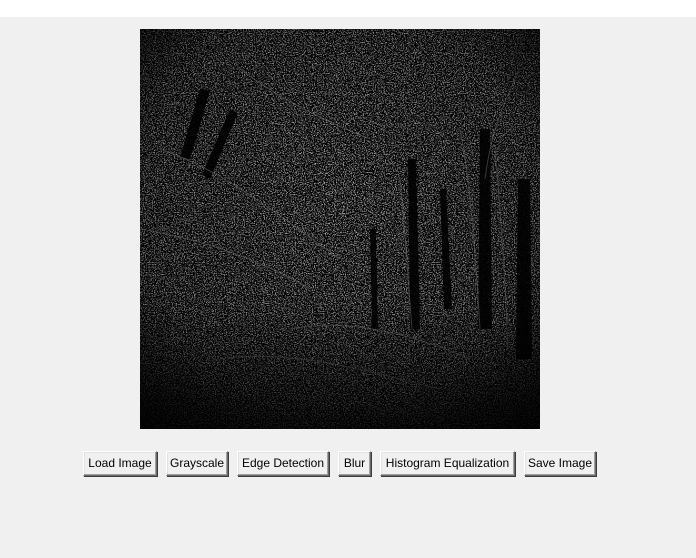 Image resolution: width=696 pixels, height=558 pixels. I want to click on save-image-button: Save Image, so click(560, 463).